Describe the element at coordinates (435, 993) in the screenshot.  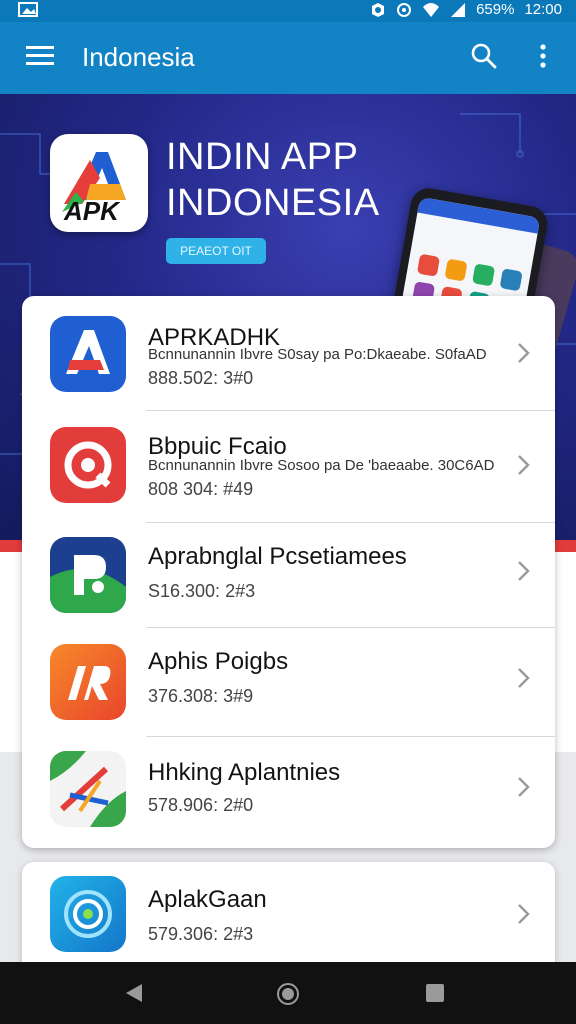
I see `recents-square-icon` at that location.